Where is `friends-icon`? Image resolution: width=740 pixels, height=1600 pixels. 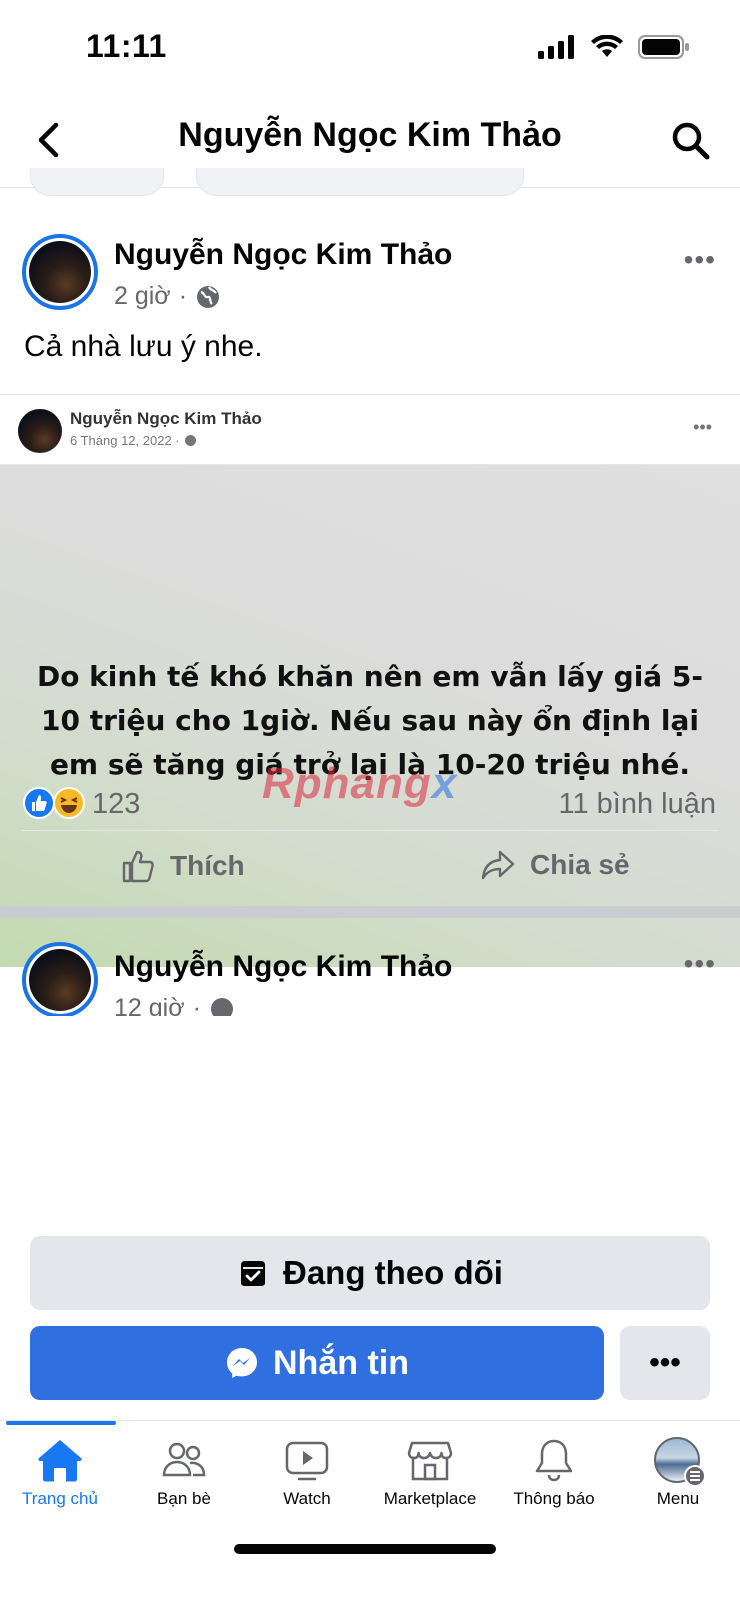 friends-icon is located at coordinates (184, 1459).